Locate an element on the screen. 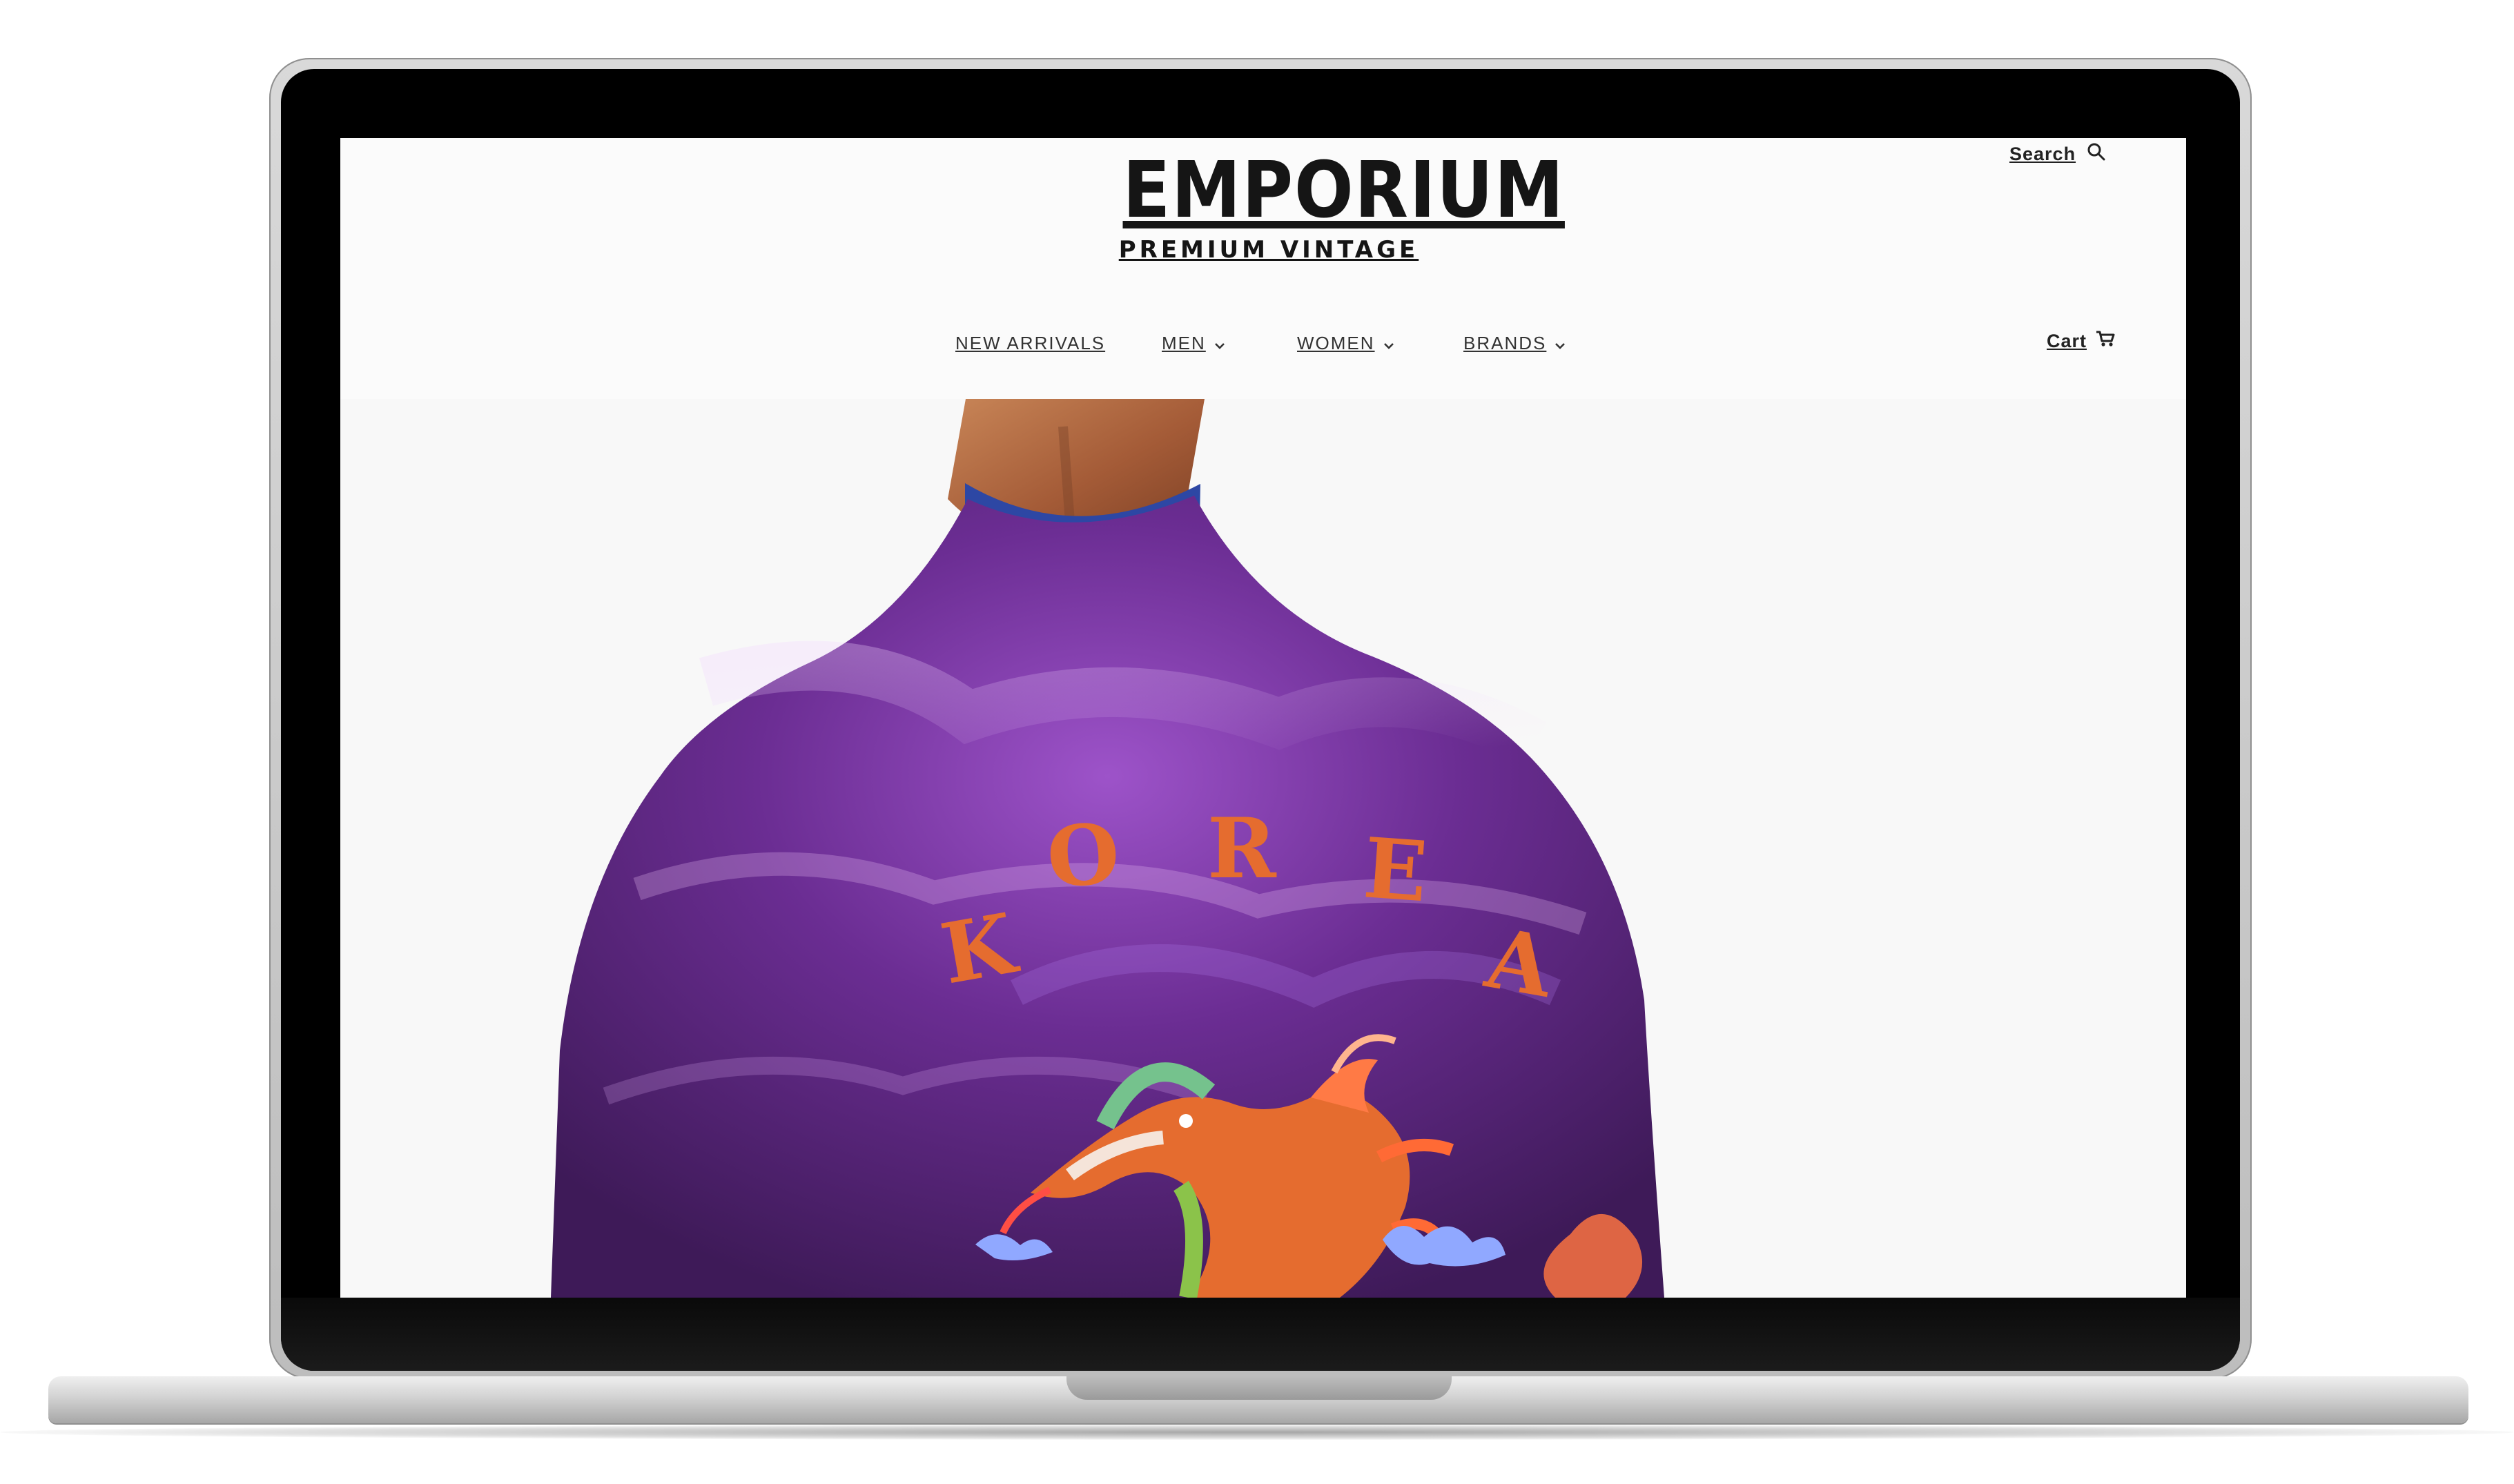  nav-item-brands: BRANDS is located at coordinates (1514, 343).